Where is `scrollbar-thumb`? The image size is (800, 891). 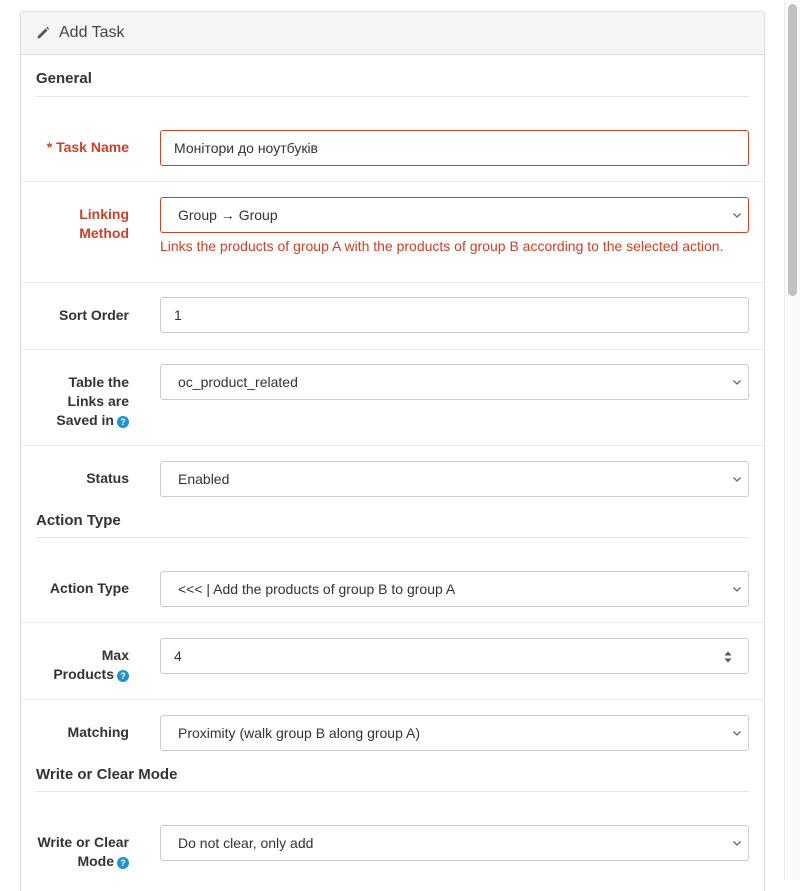
scrollbar-thumb is located at coordinates (792, 150).